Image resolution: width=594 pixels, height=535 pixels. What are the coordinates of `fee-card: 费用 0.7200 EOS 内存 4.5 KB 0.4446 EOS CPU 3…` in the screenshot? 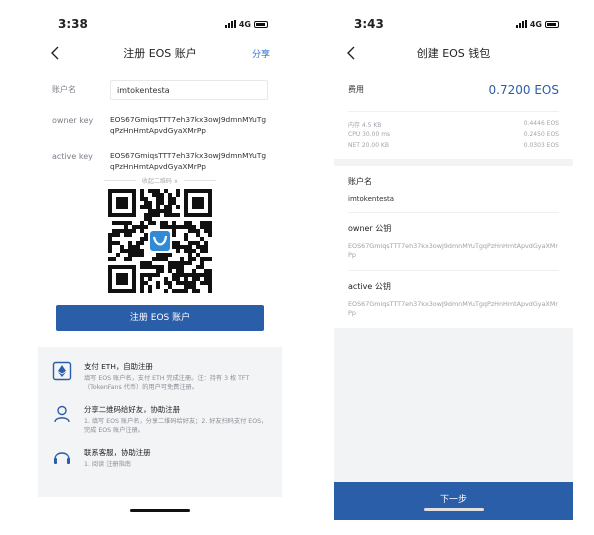 It's located at (453, 113).